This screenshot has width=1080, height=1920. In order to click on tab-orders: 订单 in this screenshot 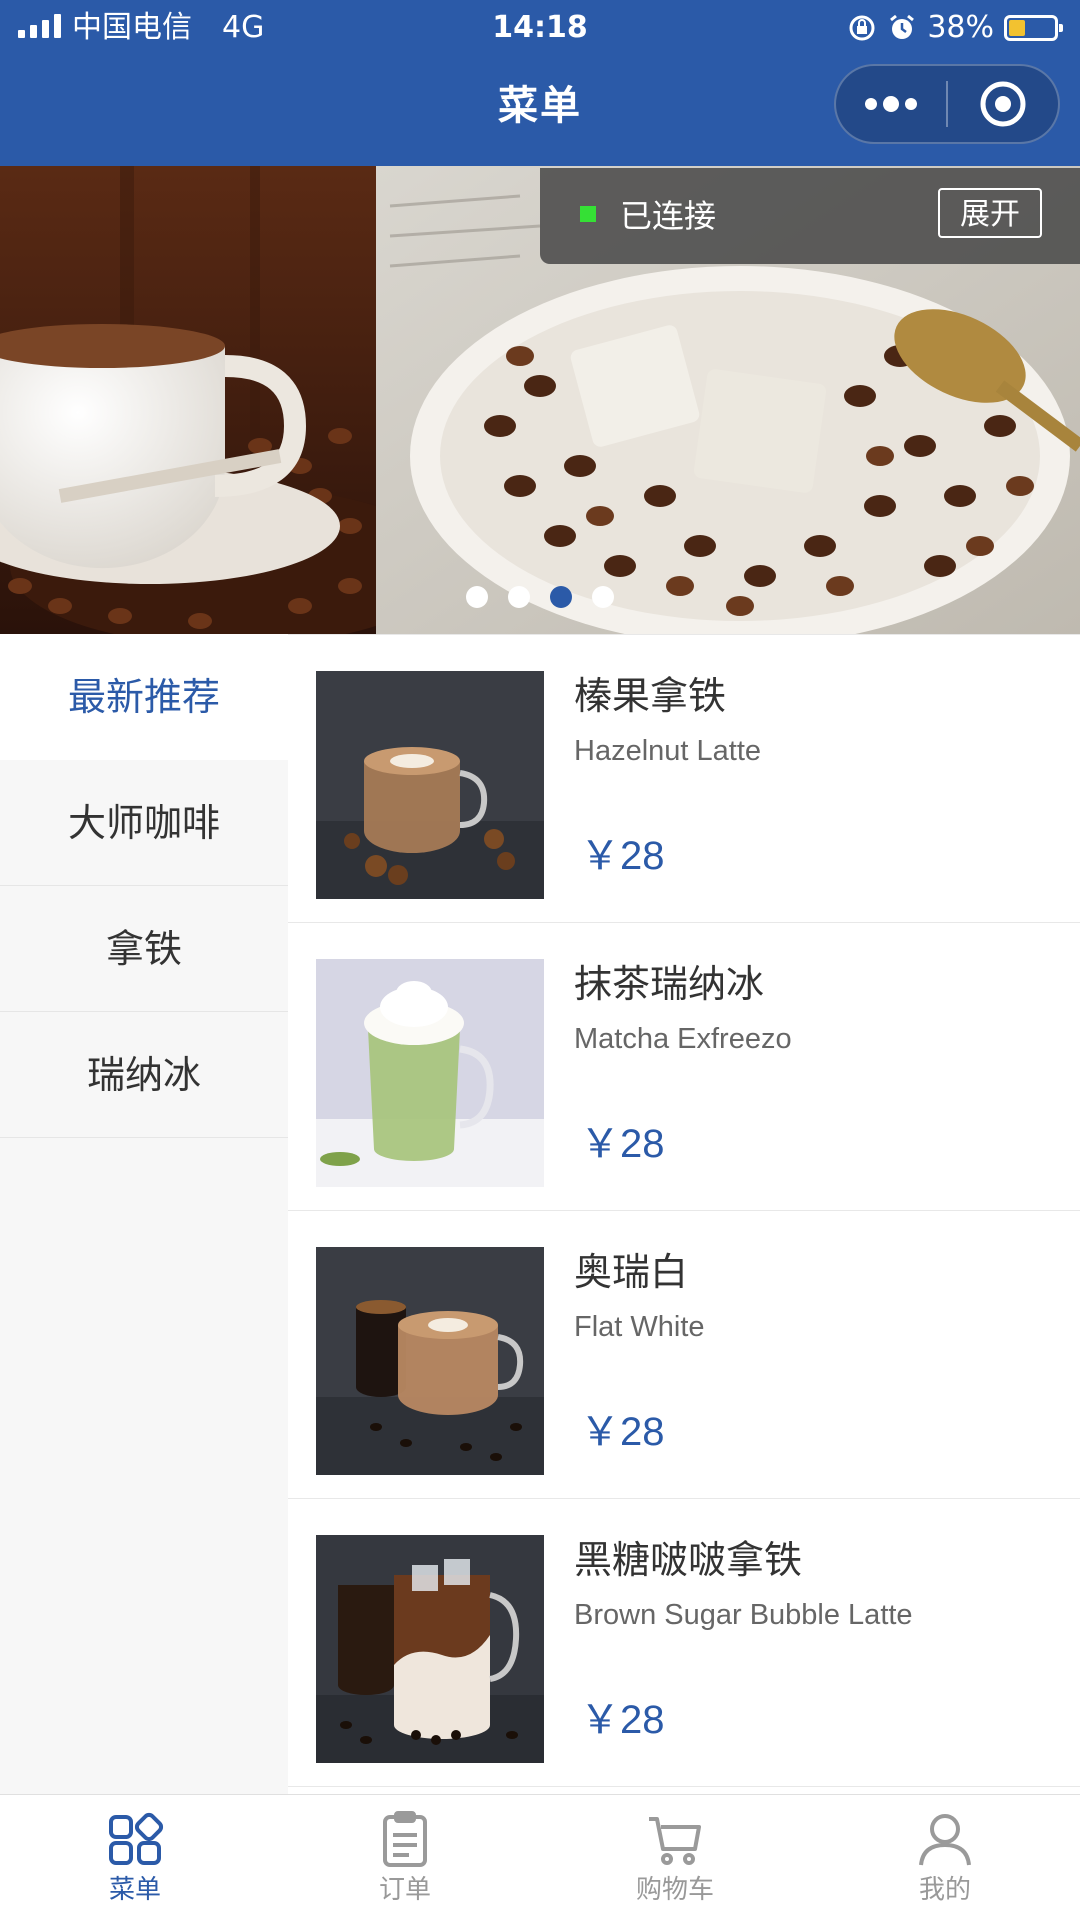, I will do `click(405, 1857)`.